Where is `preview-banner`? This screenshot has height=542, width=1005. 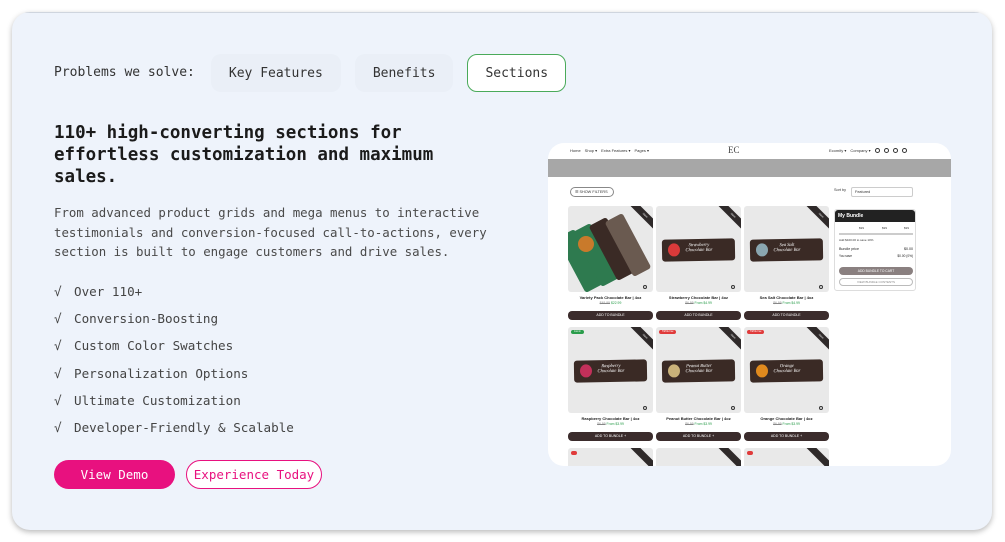 preview-banner is located at coordinates (749, 168).